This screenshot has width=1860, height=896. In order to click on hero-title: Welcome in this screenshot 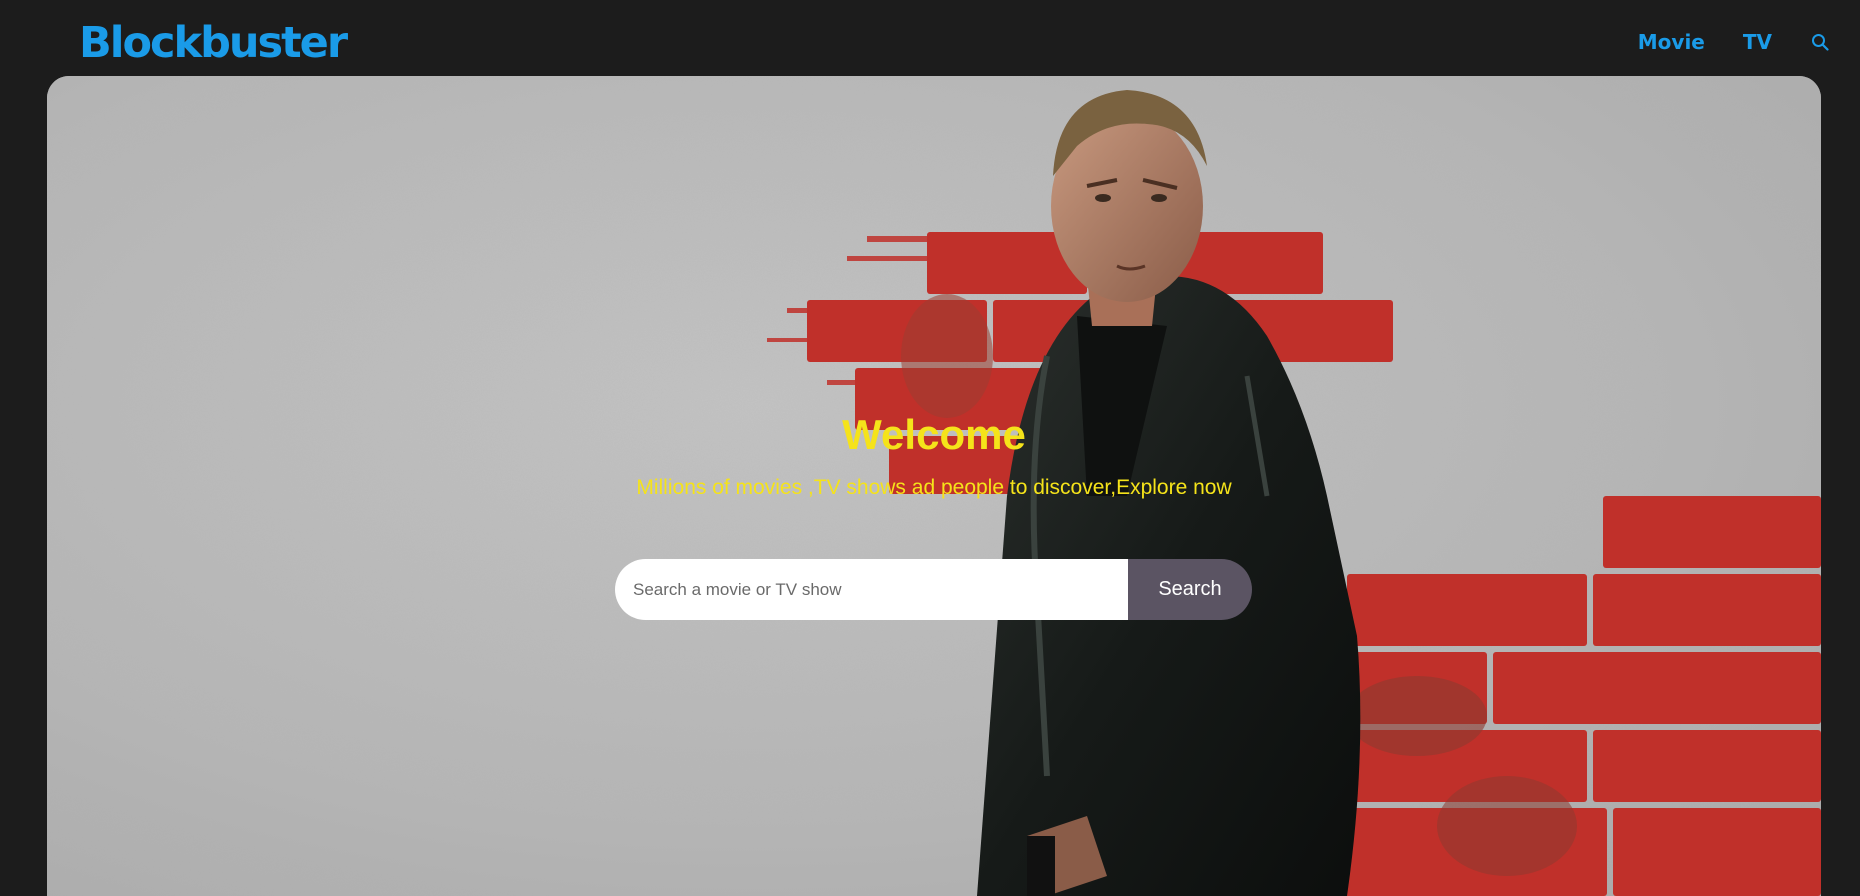, I will do `click(934, 434)`.